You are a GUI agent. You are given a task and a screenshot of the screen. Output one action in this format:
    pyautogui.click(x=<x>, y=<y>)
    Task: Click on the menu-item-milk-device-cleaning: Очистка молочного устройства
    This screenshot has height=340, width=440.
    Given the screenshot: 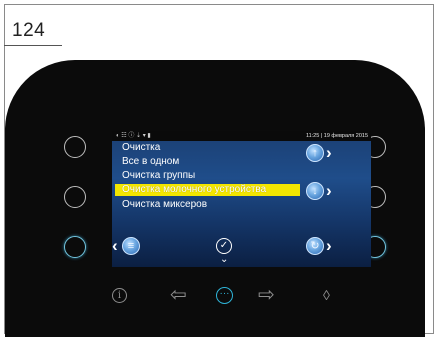 What is the action you would take?
    pyautogui.click(x=207, y=190)
    